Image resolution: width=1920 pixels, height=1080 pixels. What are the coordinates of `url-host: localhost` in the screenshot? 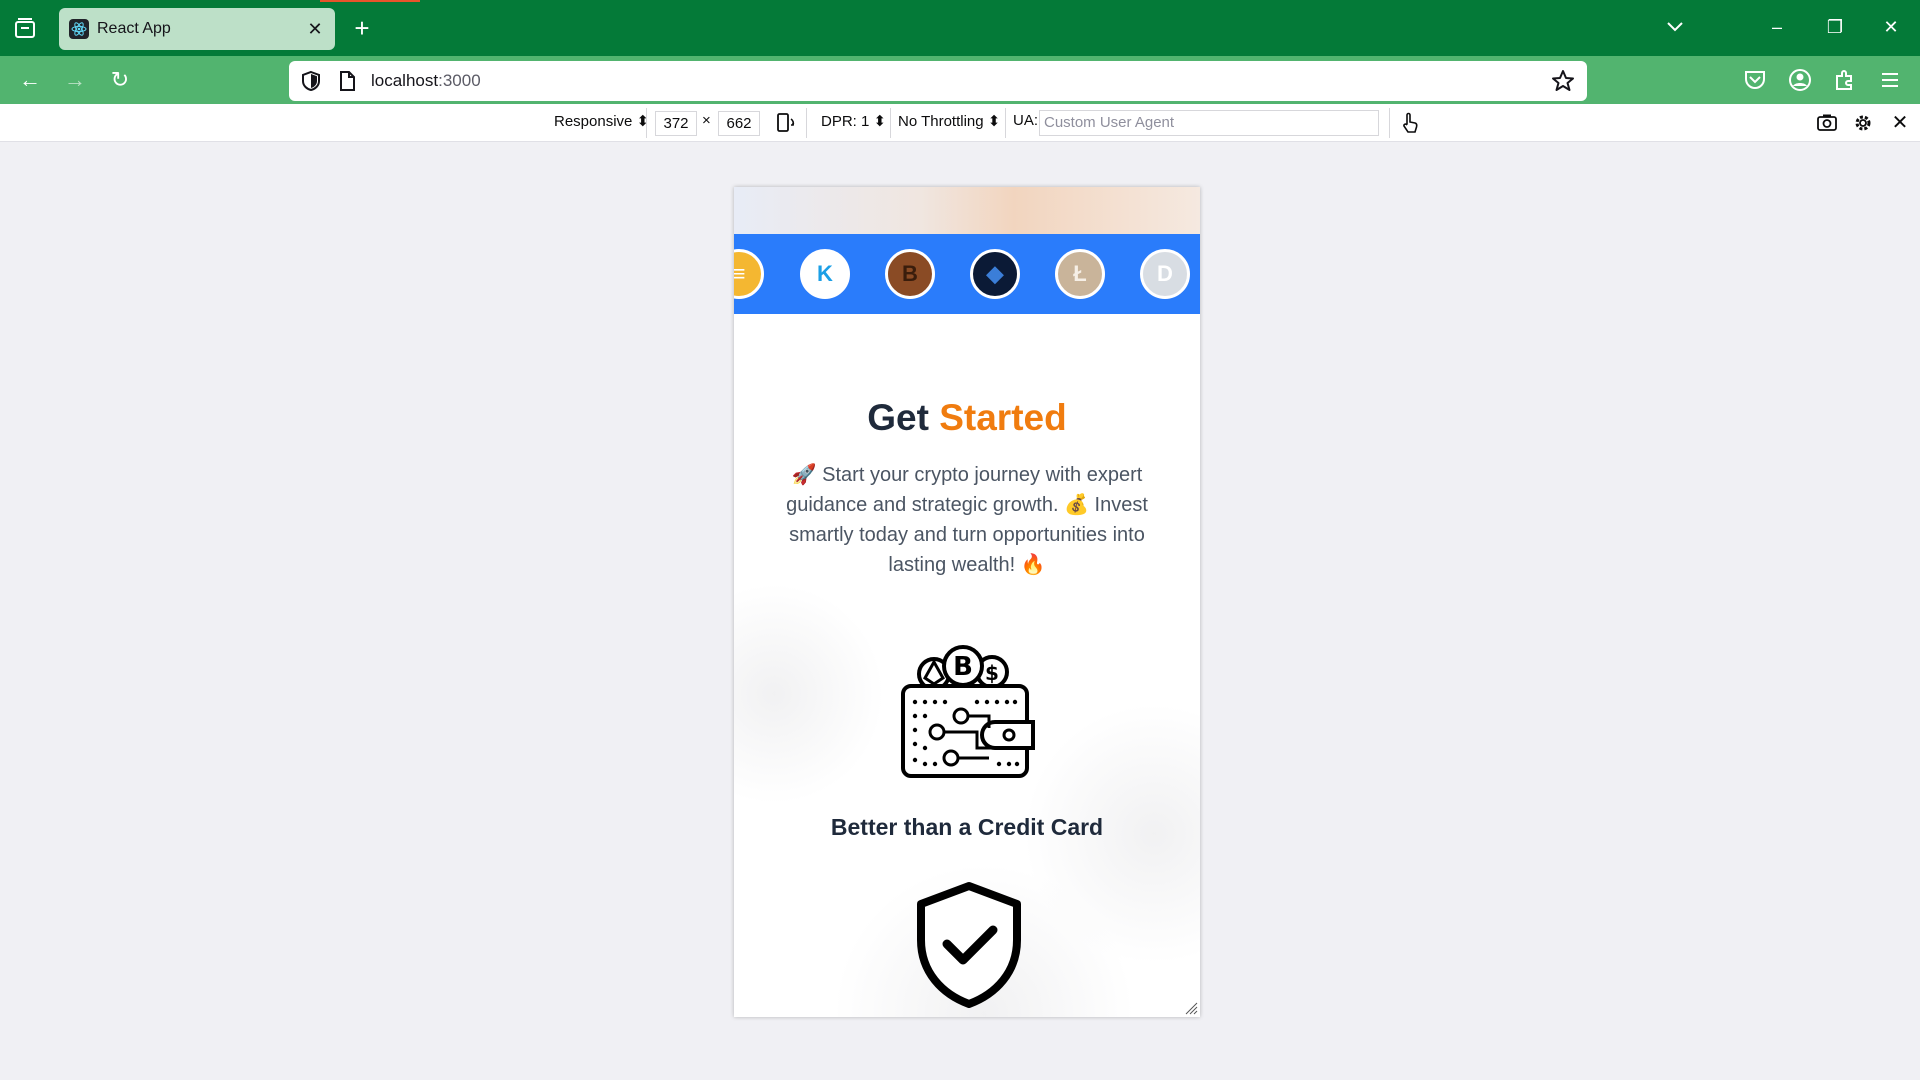 It's located at (405, 80).